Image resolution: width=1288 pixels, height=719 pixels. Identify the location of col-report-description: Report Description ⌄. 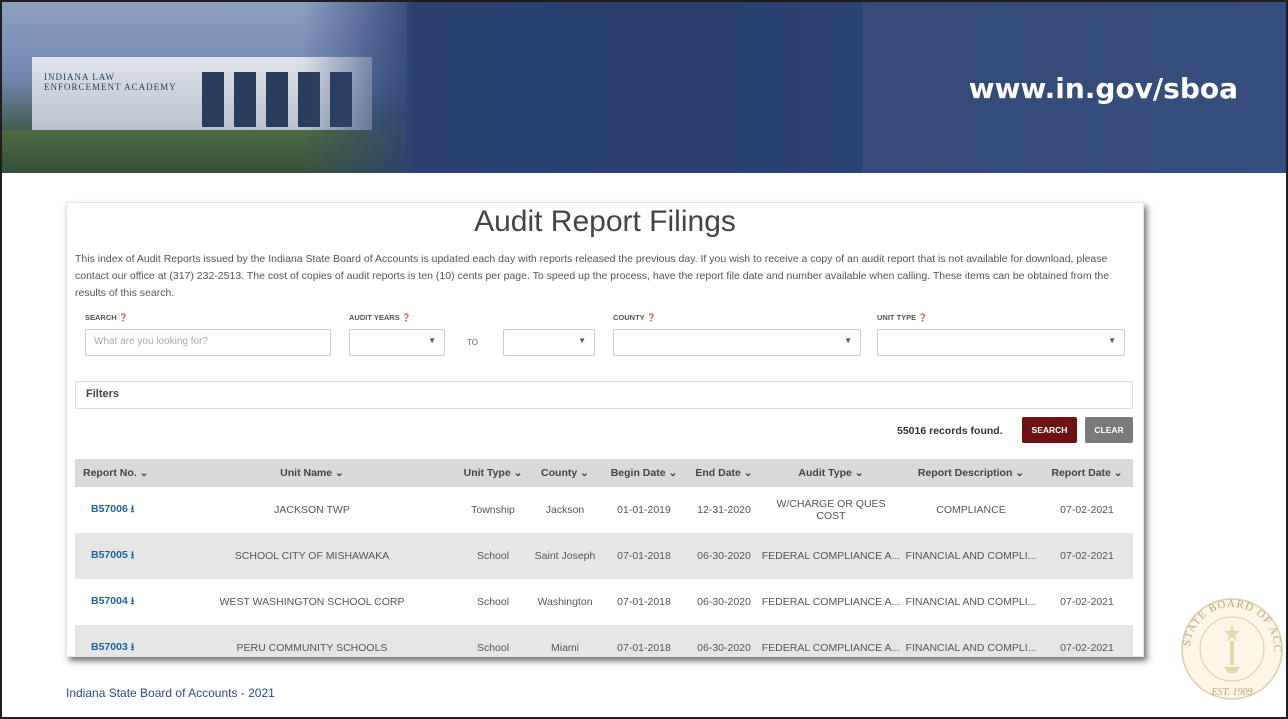
(971, 473).